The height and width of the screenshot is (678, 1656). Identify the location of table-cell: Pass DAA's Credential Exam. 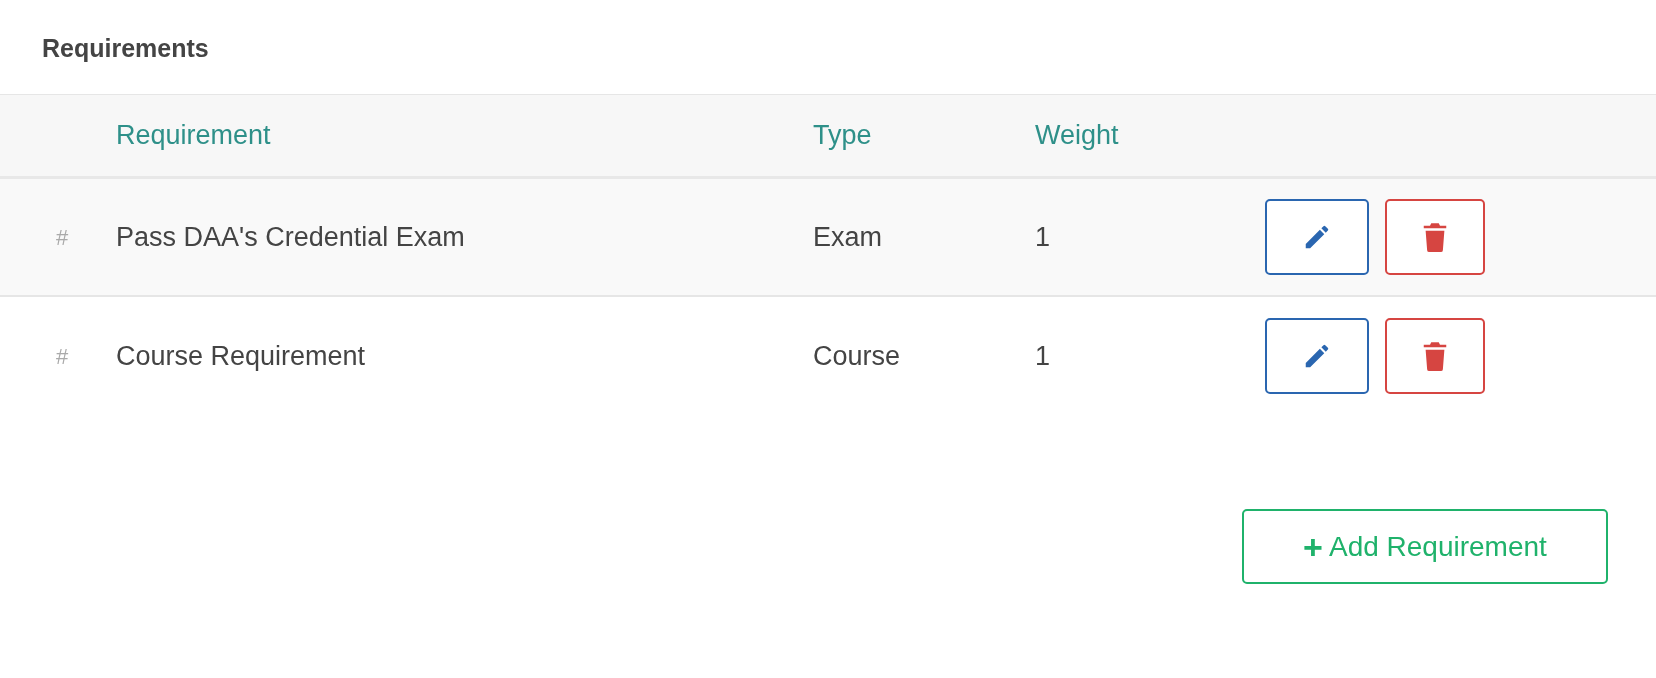
(290, 236).